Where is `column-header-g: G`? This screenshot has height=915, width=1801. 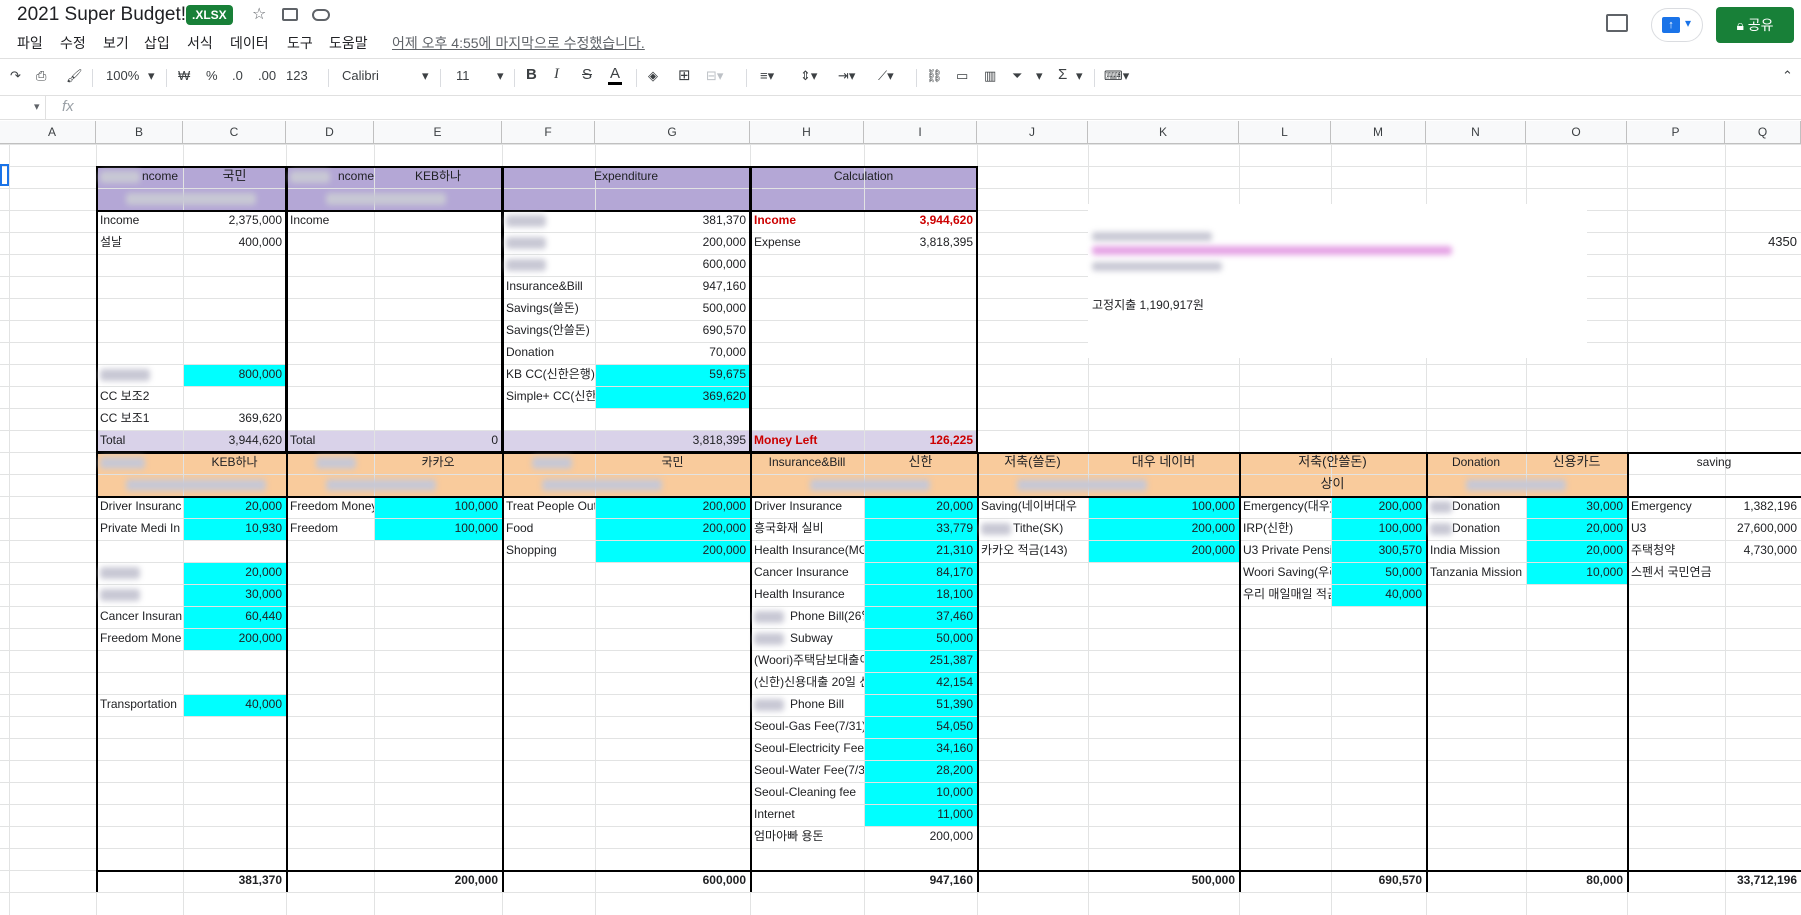
column-header-g: G is located at coordinates (672, 132).